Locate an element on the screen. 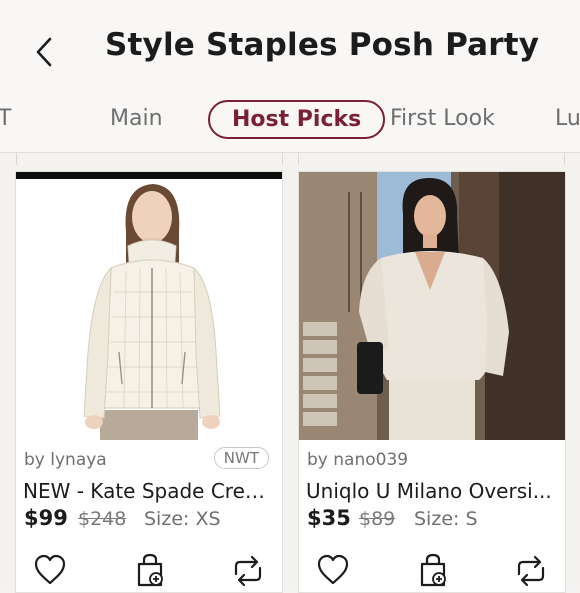 The height and width of the screenshot is (593, 580). listing-price: $99 is located at coordinates (46, 518).